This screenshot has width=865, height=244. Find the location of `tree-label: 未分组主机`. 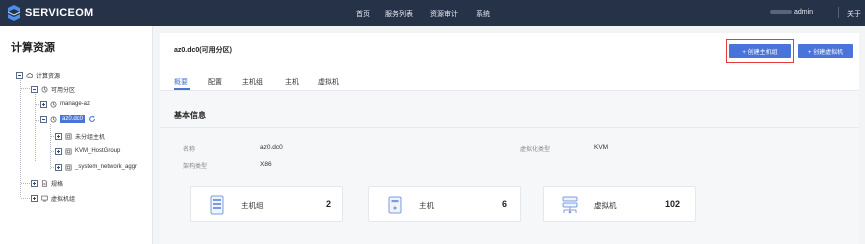

tree-label: 未分组主机 is located at coordinates (90, 137).